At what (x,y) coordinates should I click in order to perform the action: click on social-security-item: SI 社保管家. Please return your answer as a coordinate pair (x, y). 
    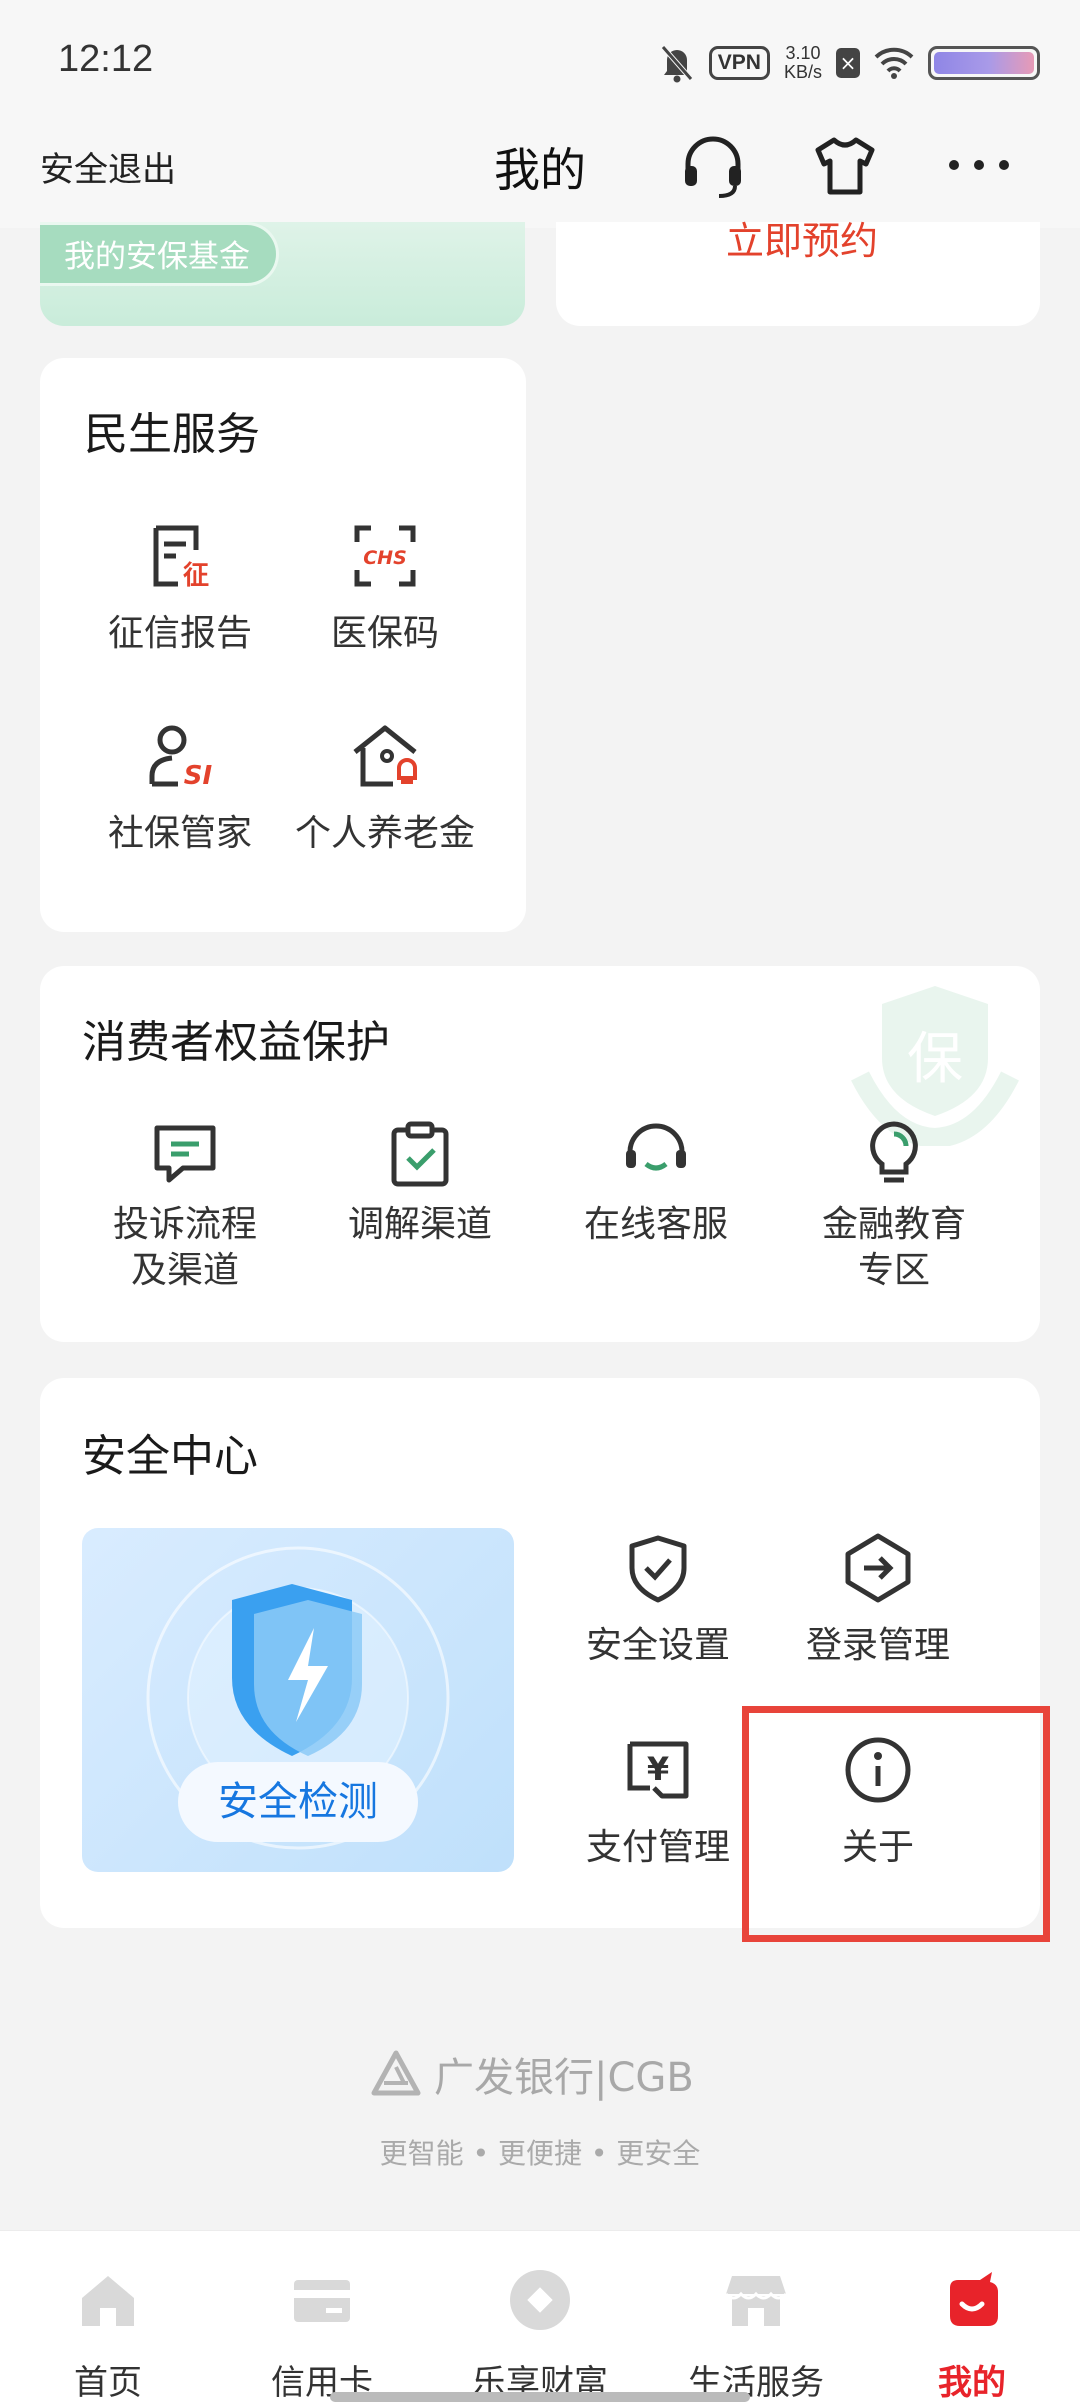
    Looking at the image, I should click on (180, 788).